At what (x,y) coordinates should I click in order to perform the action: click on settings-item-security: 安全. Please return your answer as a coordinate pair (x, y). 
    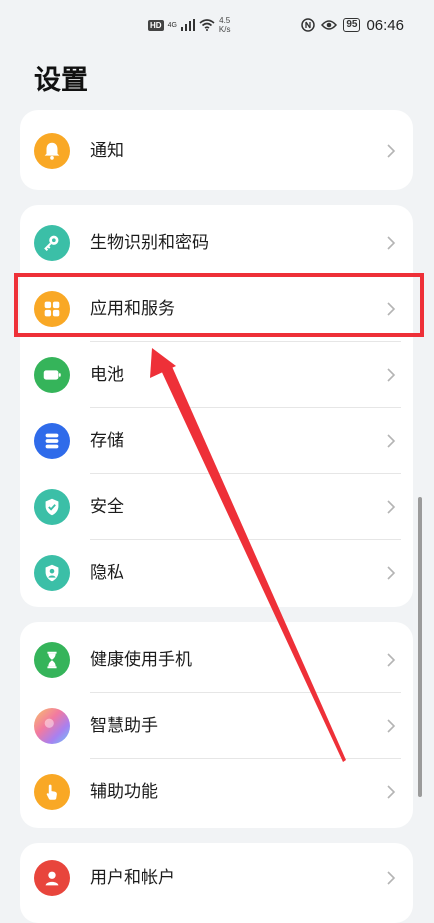
    Looking at the image, I should click on (216, 507).